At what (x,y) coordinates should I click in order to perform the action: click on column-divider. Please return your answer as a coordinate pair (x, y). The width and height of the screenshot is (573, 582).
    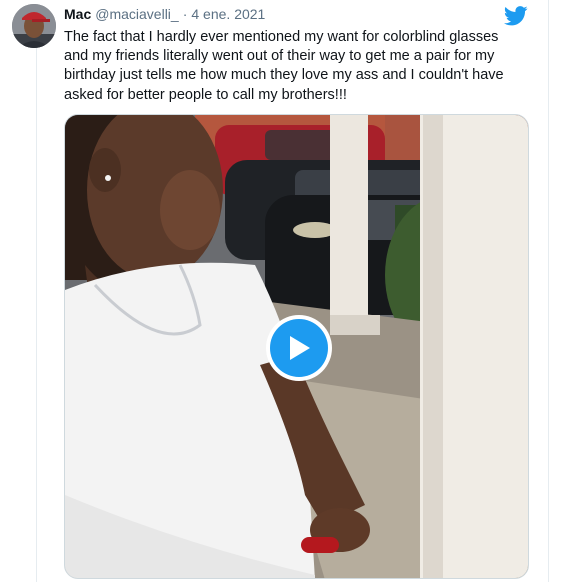
    Looking at the image, I should click on (548, 291).